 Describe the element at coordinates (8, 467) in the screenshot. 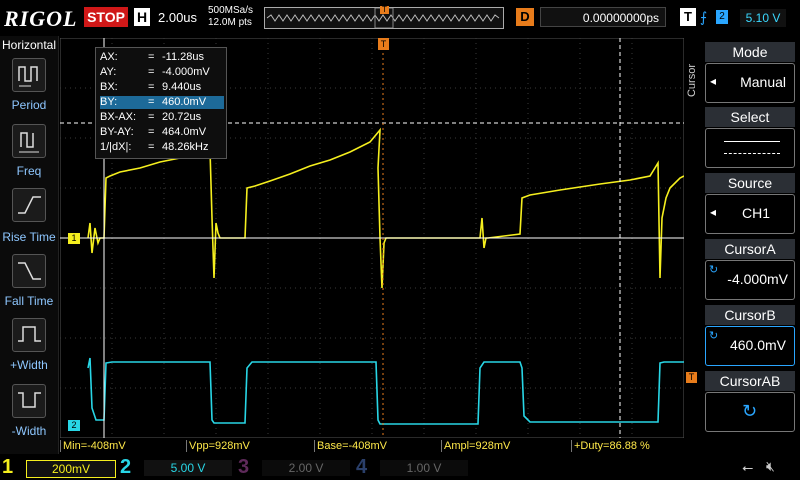

I see `channel-1-number: 1` at that location.